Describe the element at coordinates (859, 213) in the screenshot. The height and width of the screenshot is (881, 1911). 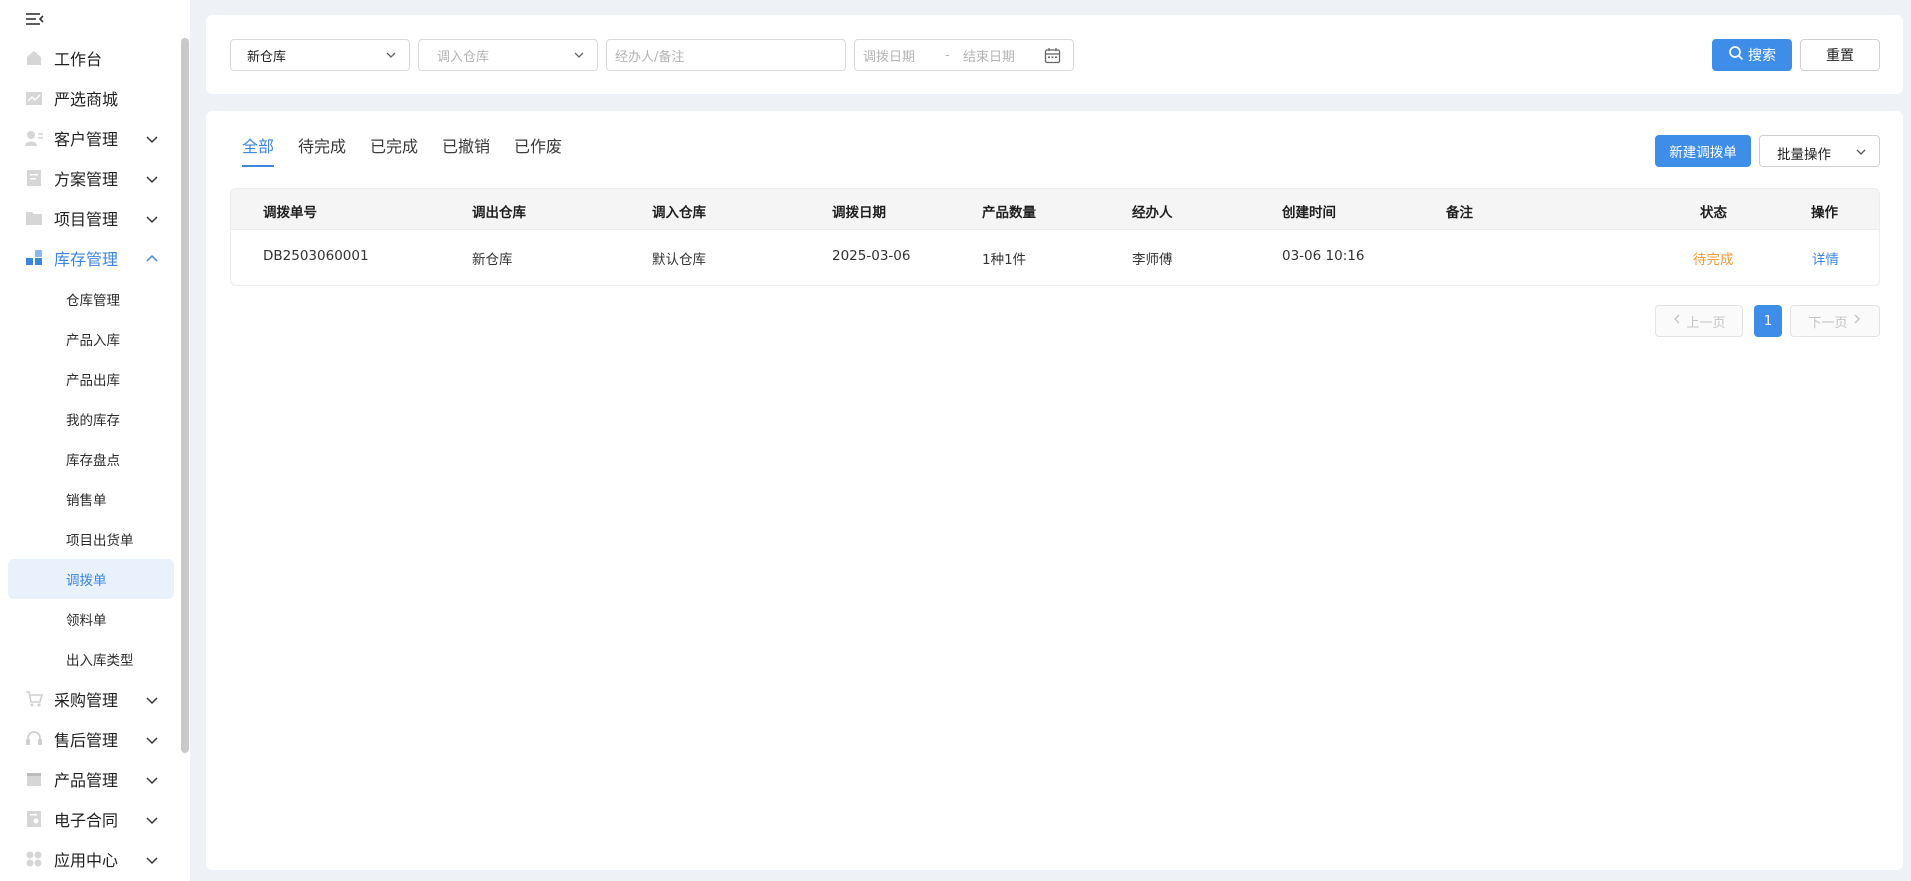
I see `col-header: 调拨日期` at that location.